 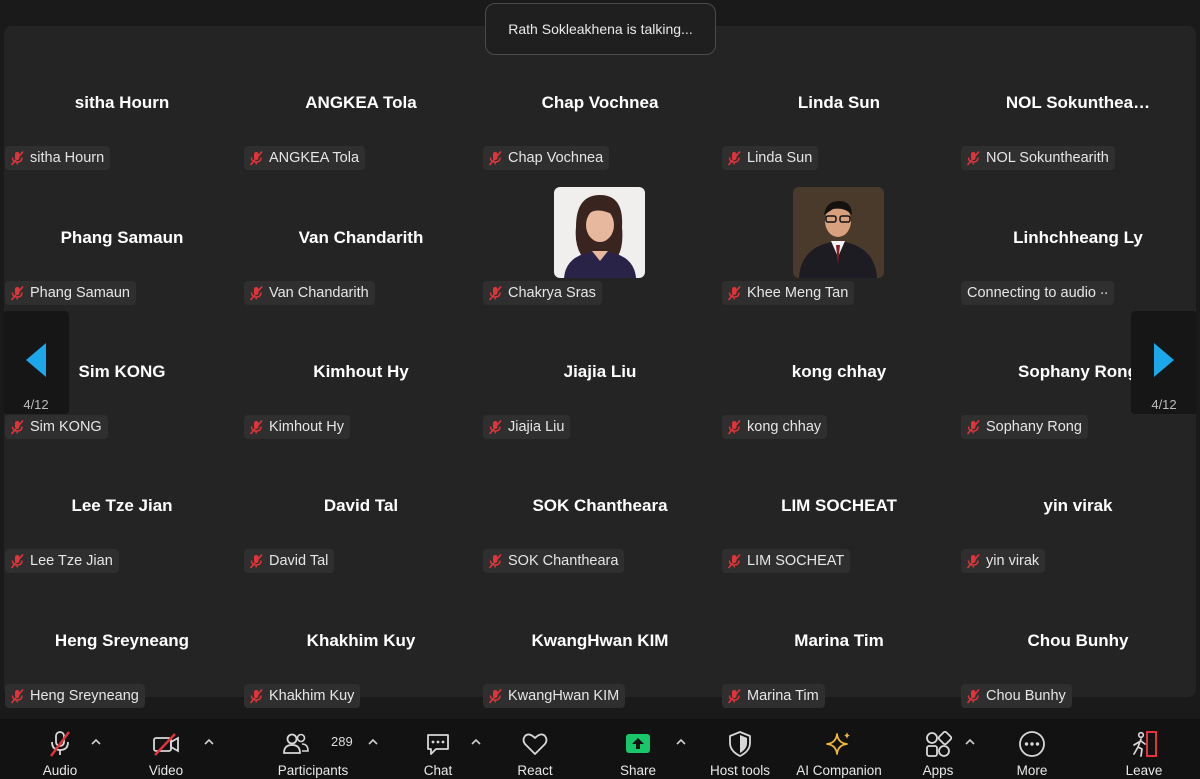 I want to click on participant-name-text: Jiajia Liu, so click(x=536, y=427).